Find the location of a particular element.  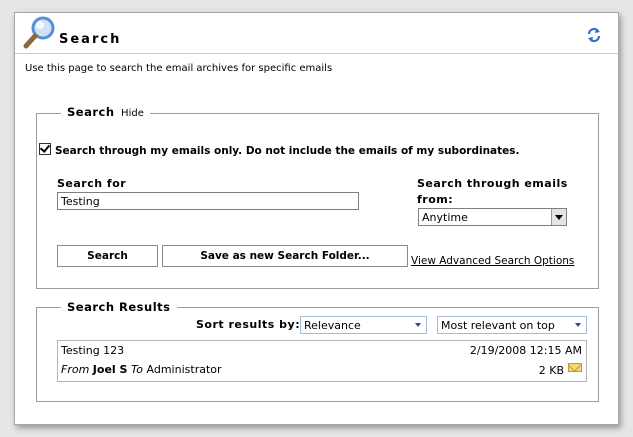

result-from-line: From Joel S To Administrator is located at coordinates (141, 369).